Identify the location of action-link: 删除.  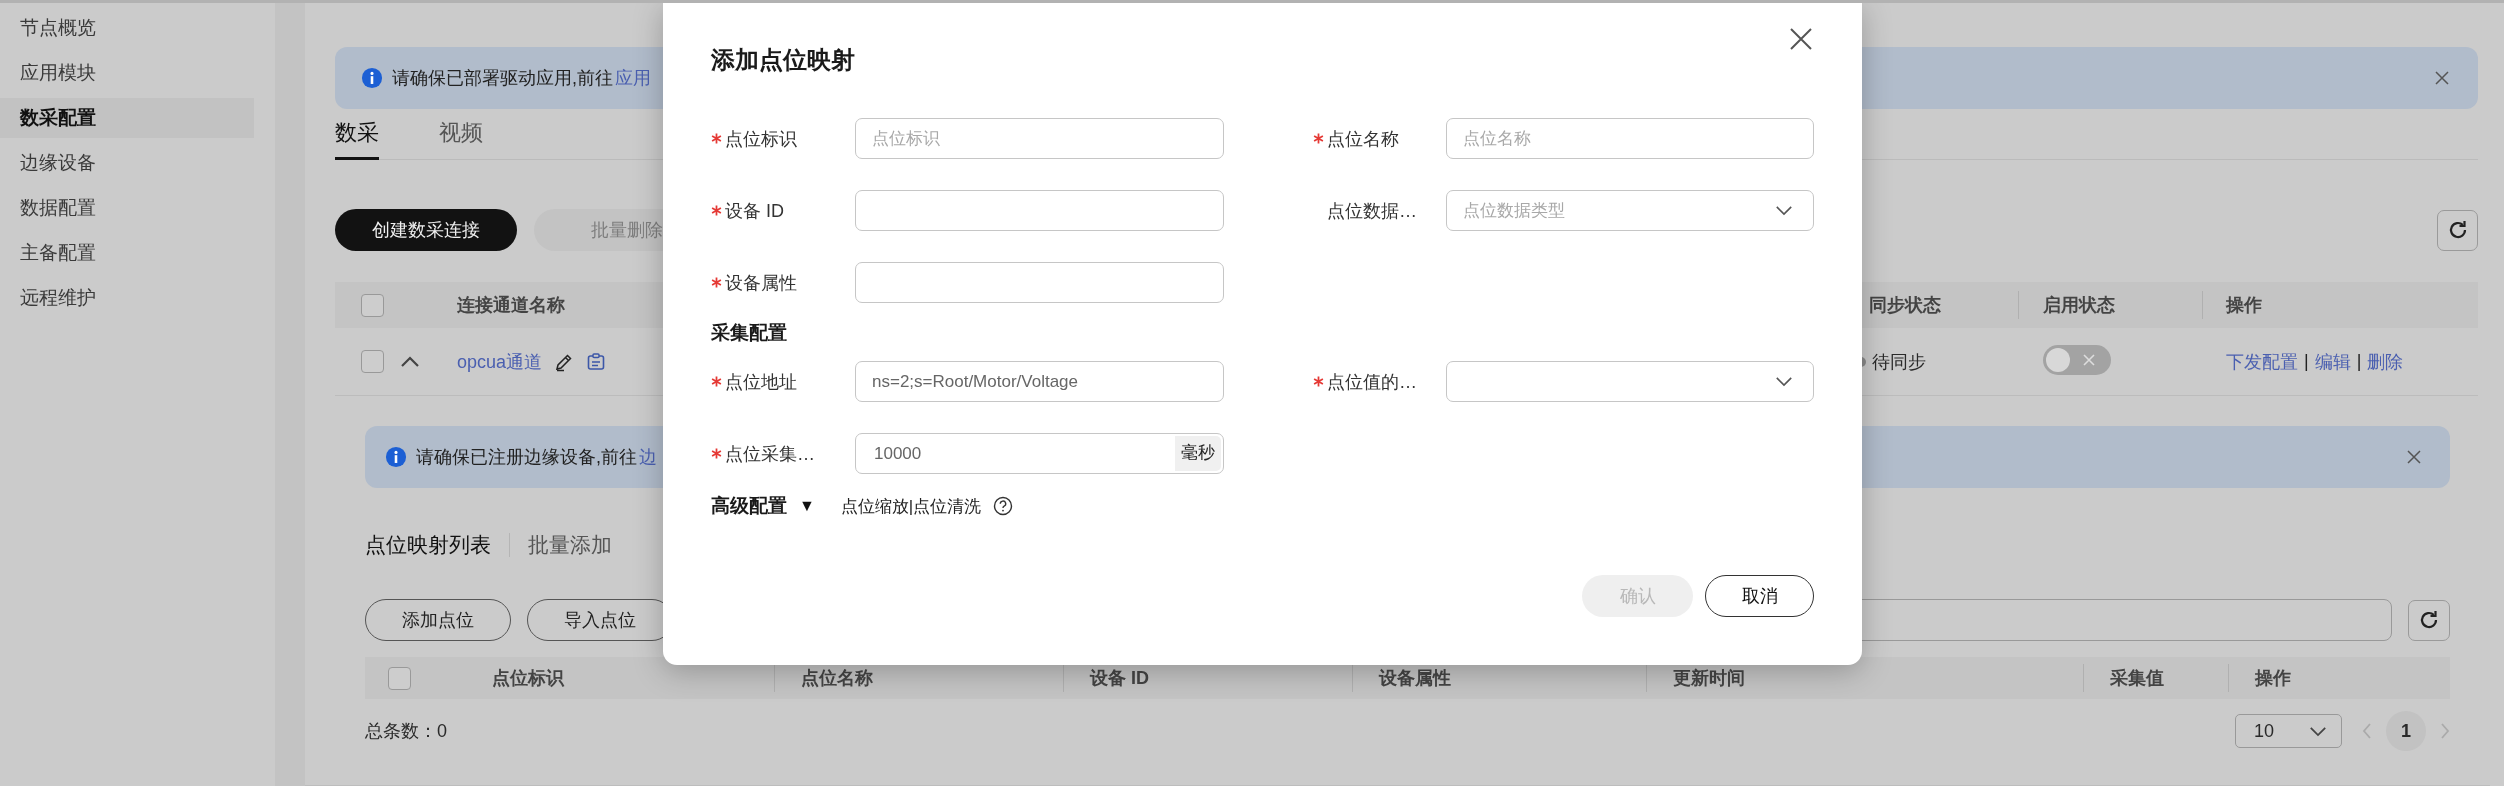
(2385, 361).